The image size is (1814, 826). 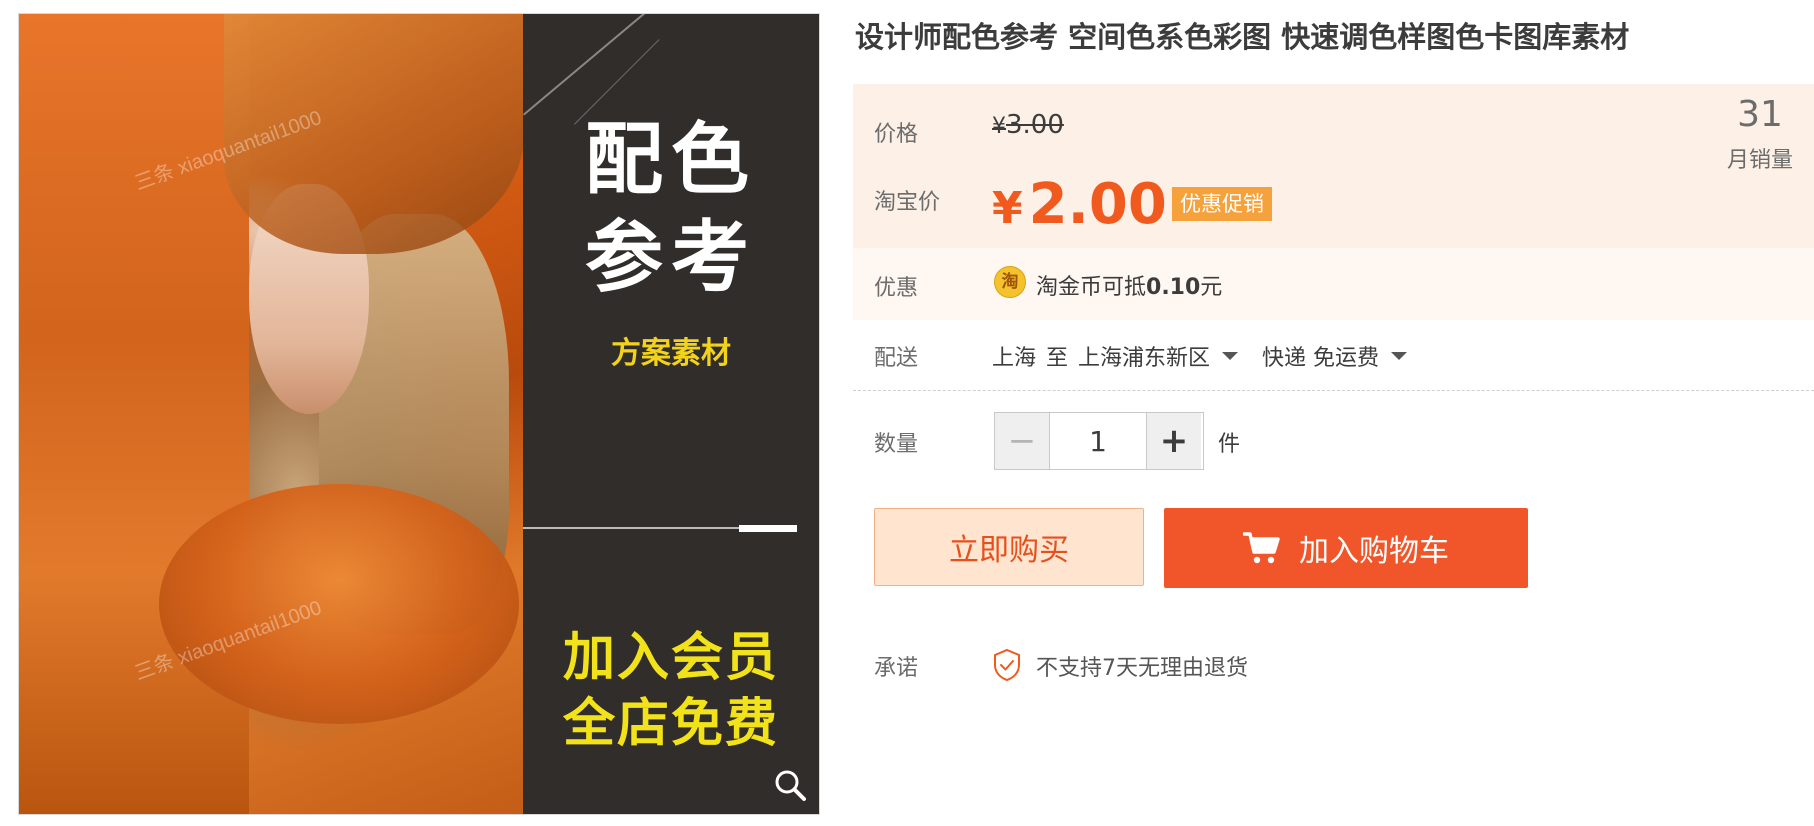 I want to click on quantity-stepper: − +, so click(x=1099, y=441).